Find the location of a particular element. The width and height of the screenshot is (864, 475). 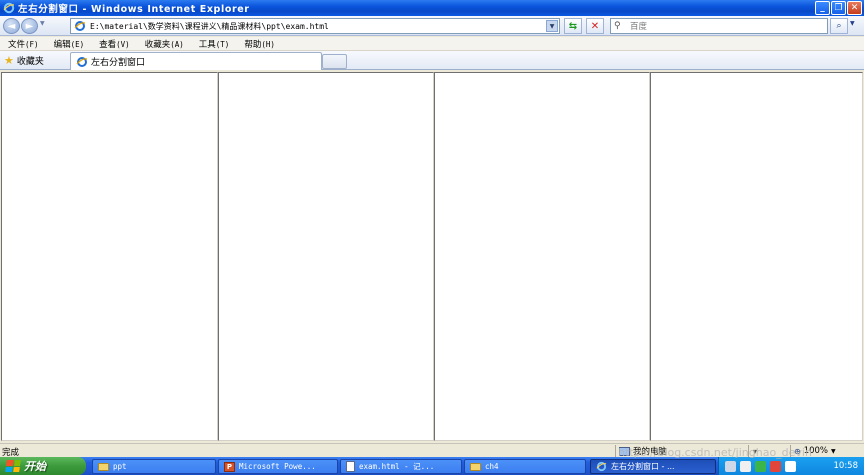

magnifier-icon: ⌕ is located at coordinates (839, 26).